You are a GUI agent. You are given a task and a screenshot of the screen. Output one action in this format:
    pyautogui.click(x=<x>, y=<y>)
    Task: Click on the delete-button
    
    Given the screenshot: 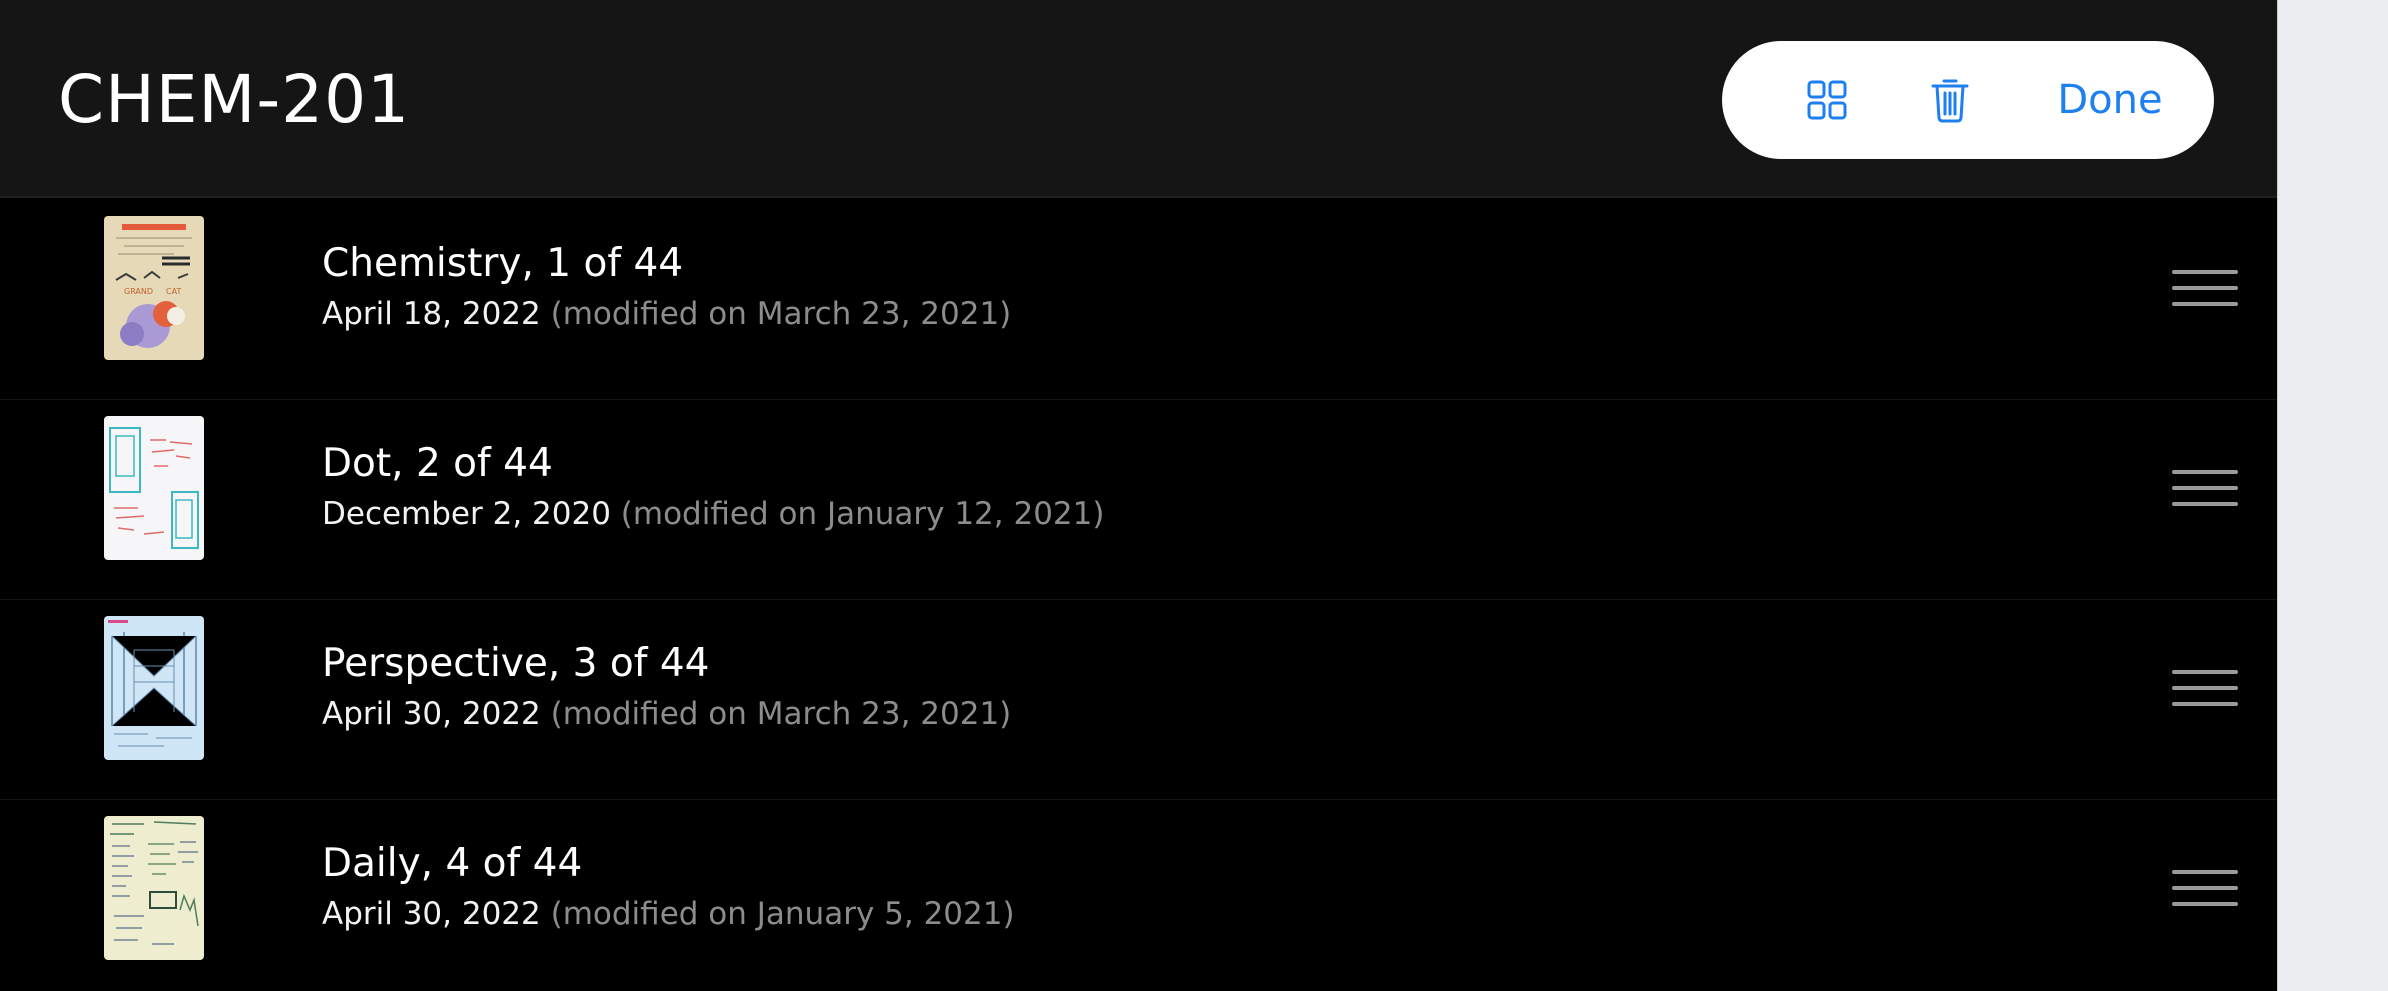 What is the action you would take?
    pyautogui.click(x=1950, y=100)
    